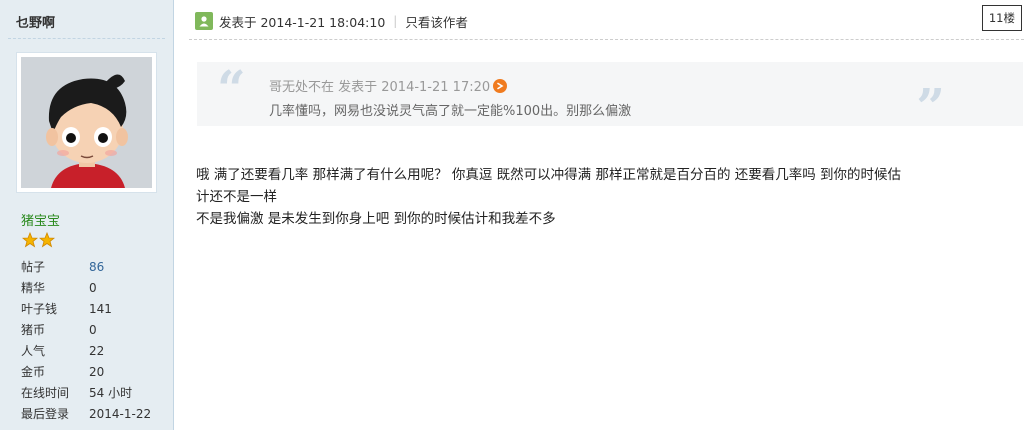  What do you see at coordinates (231, 88) in the screenshot?
I see `quote-open-icon: “` at bounding box center [231, 88].